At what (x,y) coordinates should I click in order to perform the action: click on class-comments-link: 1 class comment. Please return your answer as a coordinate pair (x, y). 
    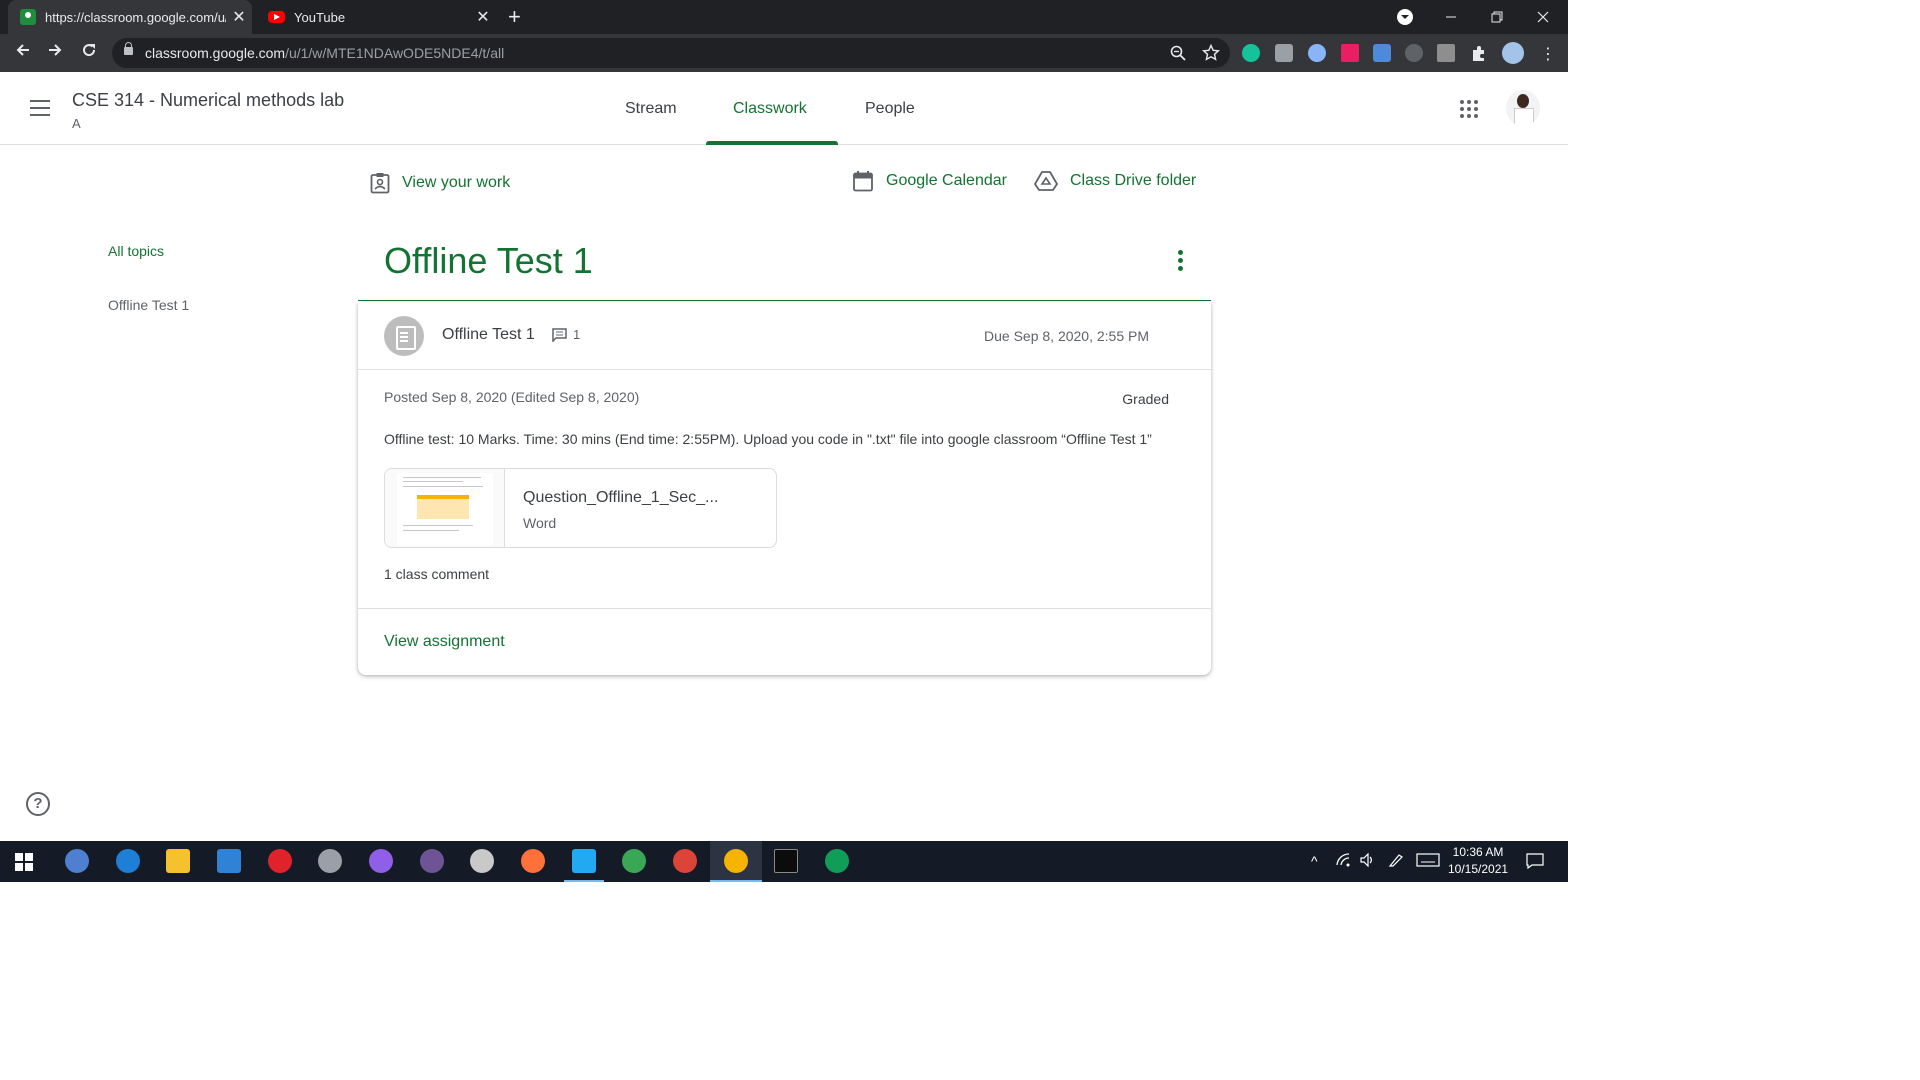
    Looking at the image, I should click on (436, 574).